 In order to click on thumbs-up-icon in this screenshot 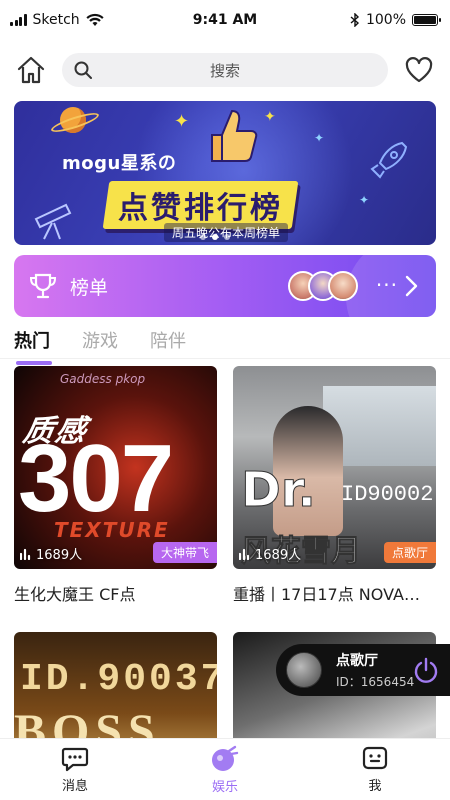, I will do `click(234, 135)`.